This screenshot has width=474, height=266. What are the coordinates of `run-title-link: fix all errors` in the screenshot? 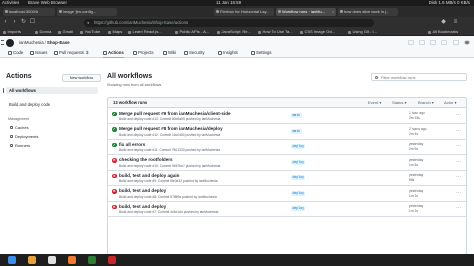 It's located at (132, 144).